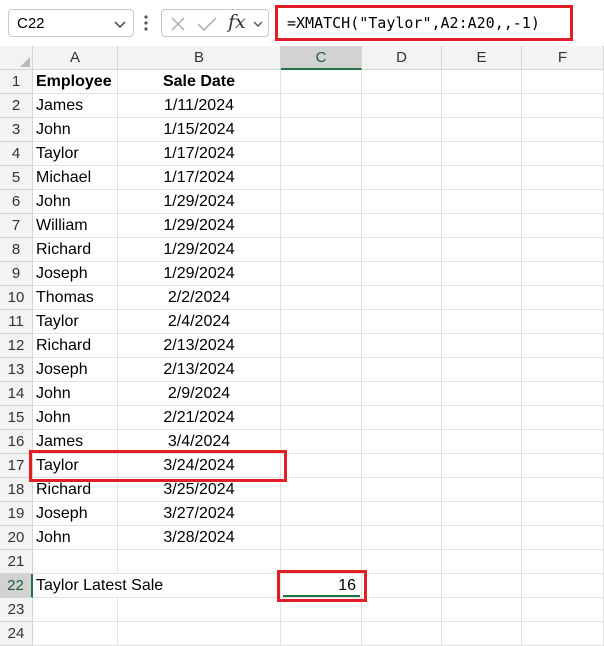 Image resolution: width=604 pixels, height=646 pixels. What do you see at coordinates (321, 514) in the screenshot?
I see `cell-c19` at bounding box center [321, 514].